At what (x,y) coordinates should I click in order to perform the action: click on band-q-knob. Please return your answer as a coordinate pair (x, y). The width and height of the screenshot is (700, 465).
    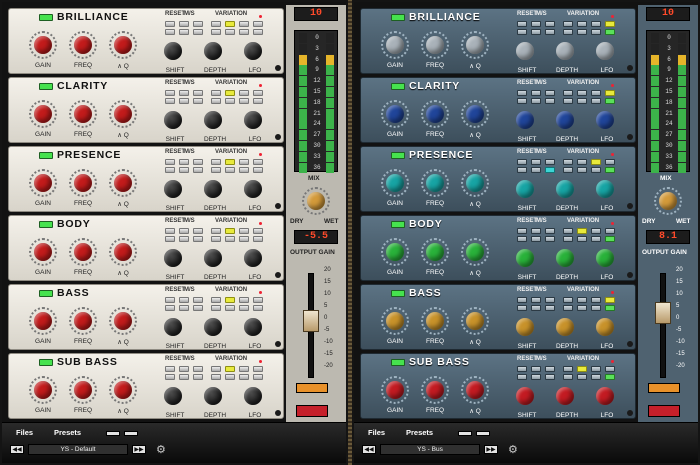
    Looking at the image, I should click on (123, 45).